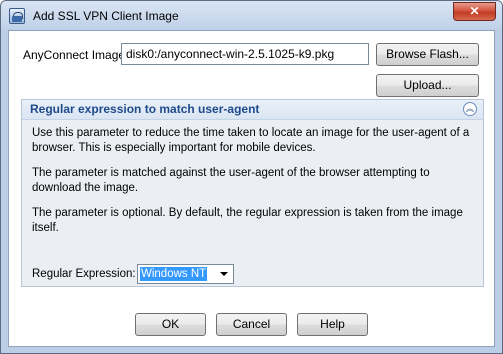  I want to click on chevron-down-icon, so click(224, 274).